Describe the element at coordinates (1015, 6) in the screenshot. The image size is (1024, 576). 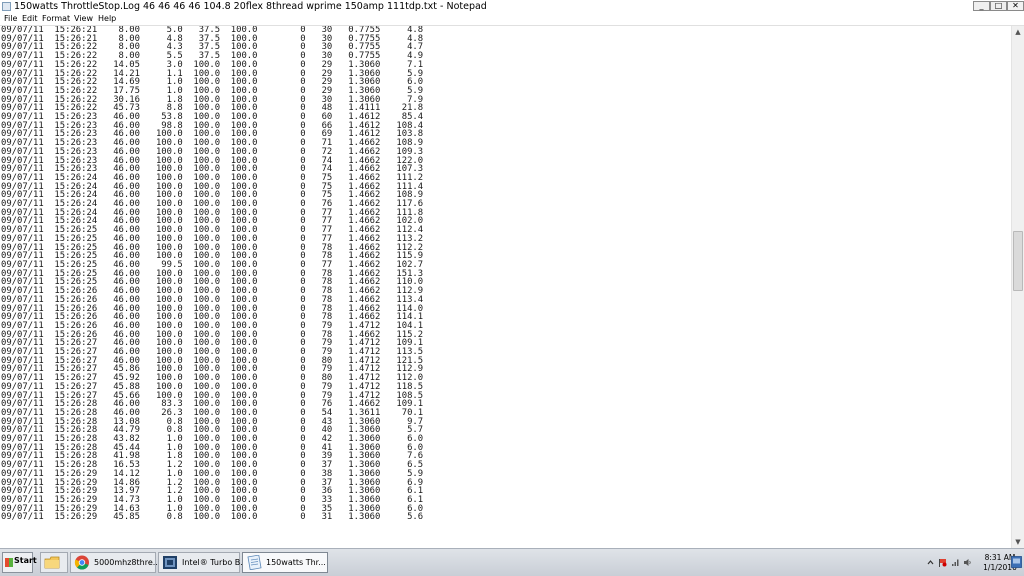
I see `close-button: ✕` at that location.